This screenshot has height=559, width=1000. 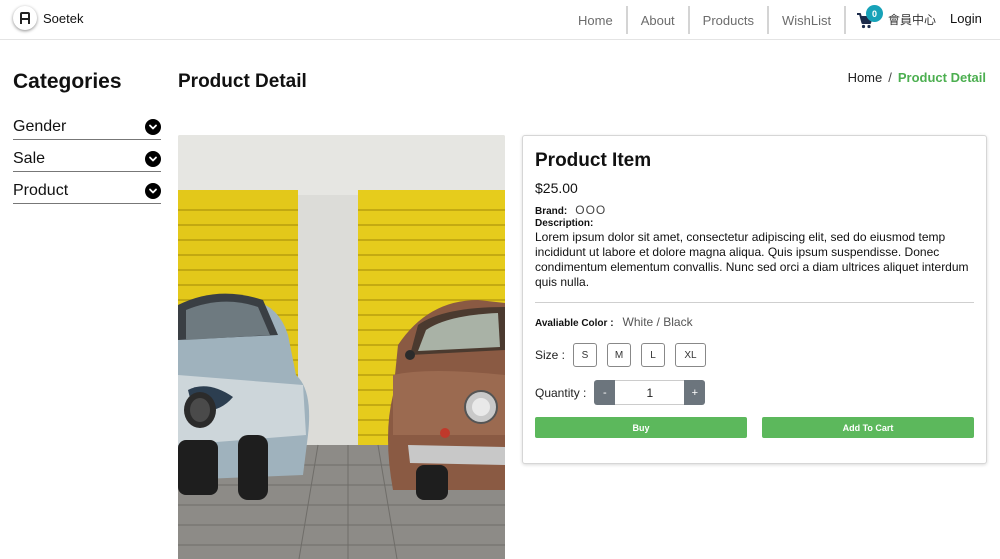 What do you see at coordinates (868, 427) in the screenshot?
I see `add-to-cart-button: Add To Cart` at bounding box center [868, 427].